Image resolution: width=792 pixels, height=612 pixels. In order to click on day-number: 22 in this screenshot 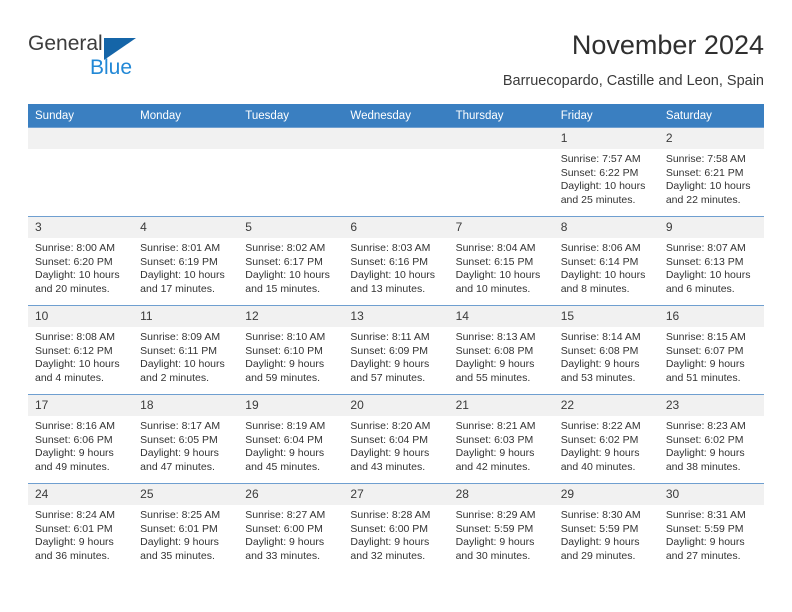, I will do `click(606, 405)`.